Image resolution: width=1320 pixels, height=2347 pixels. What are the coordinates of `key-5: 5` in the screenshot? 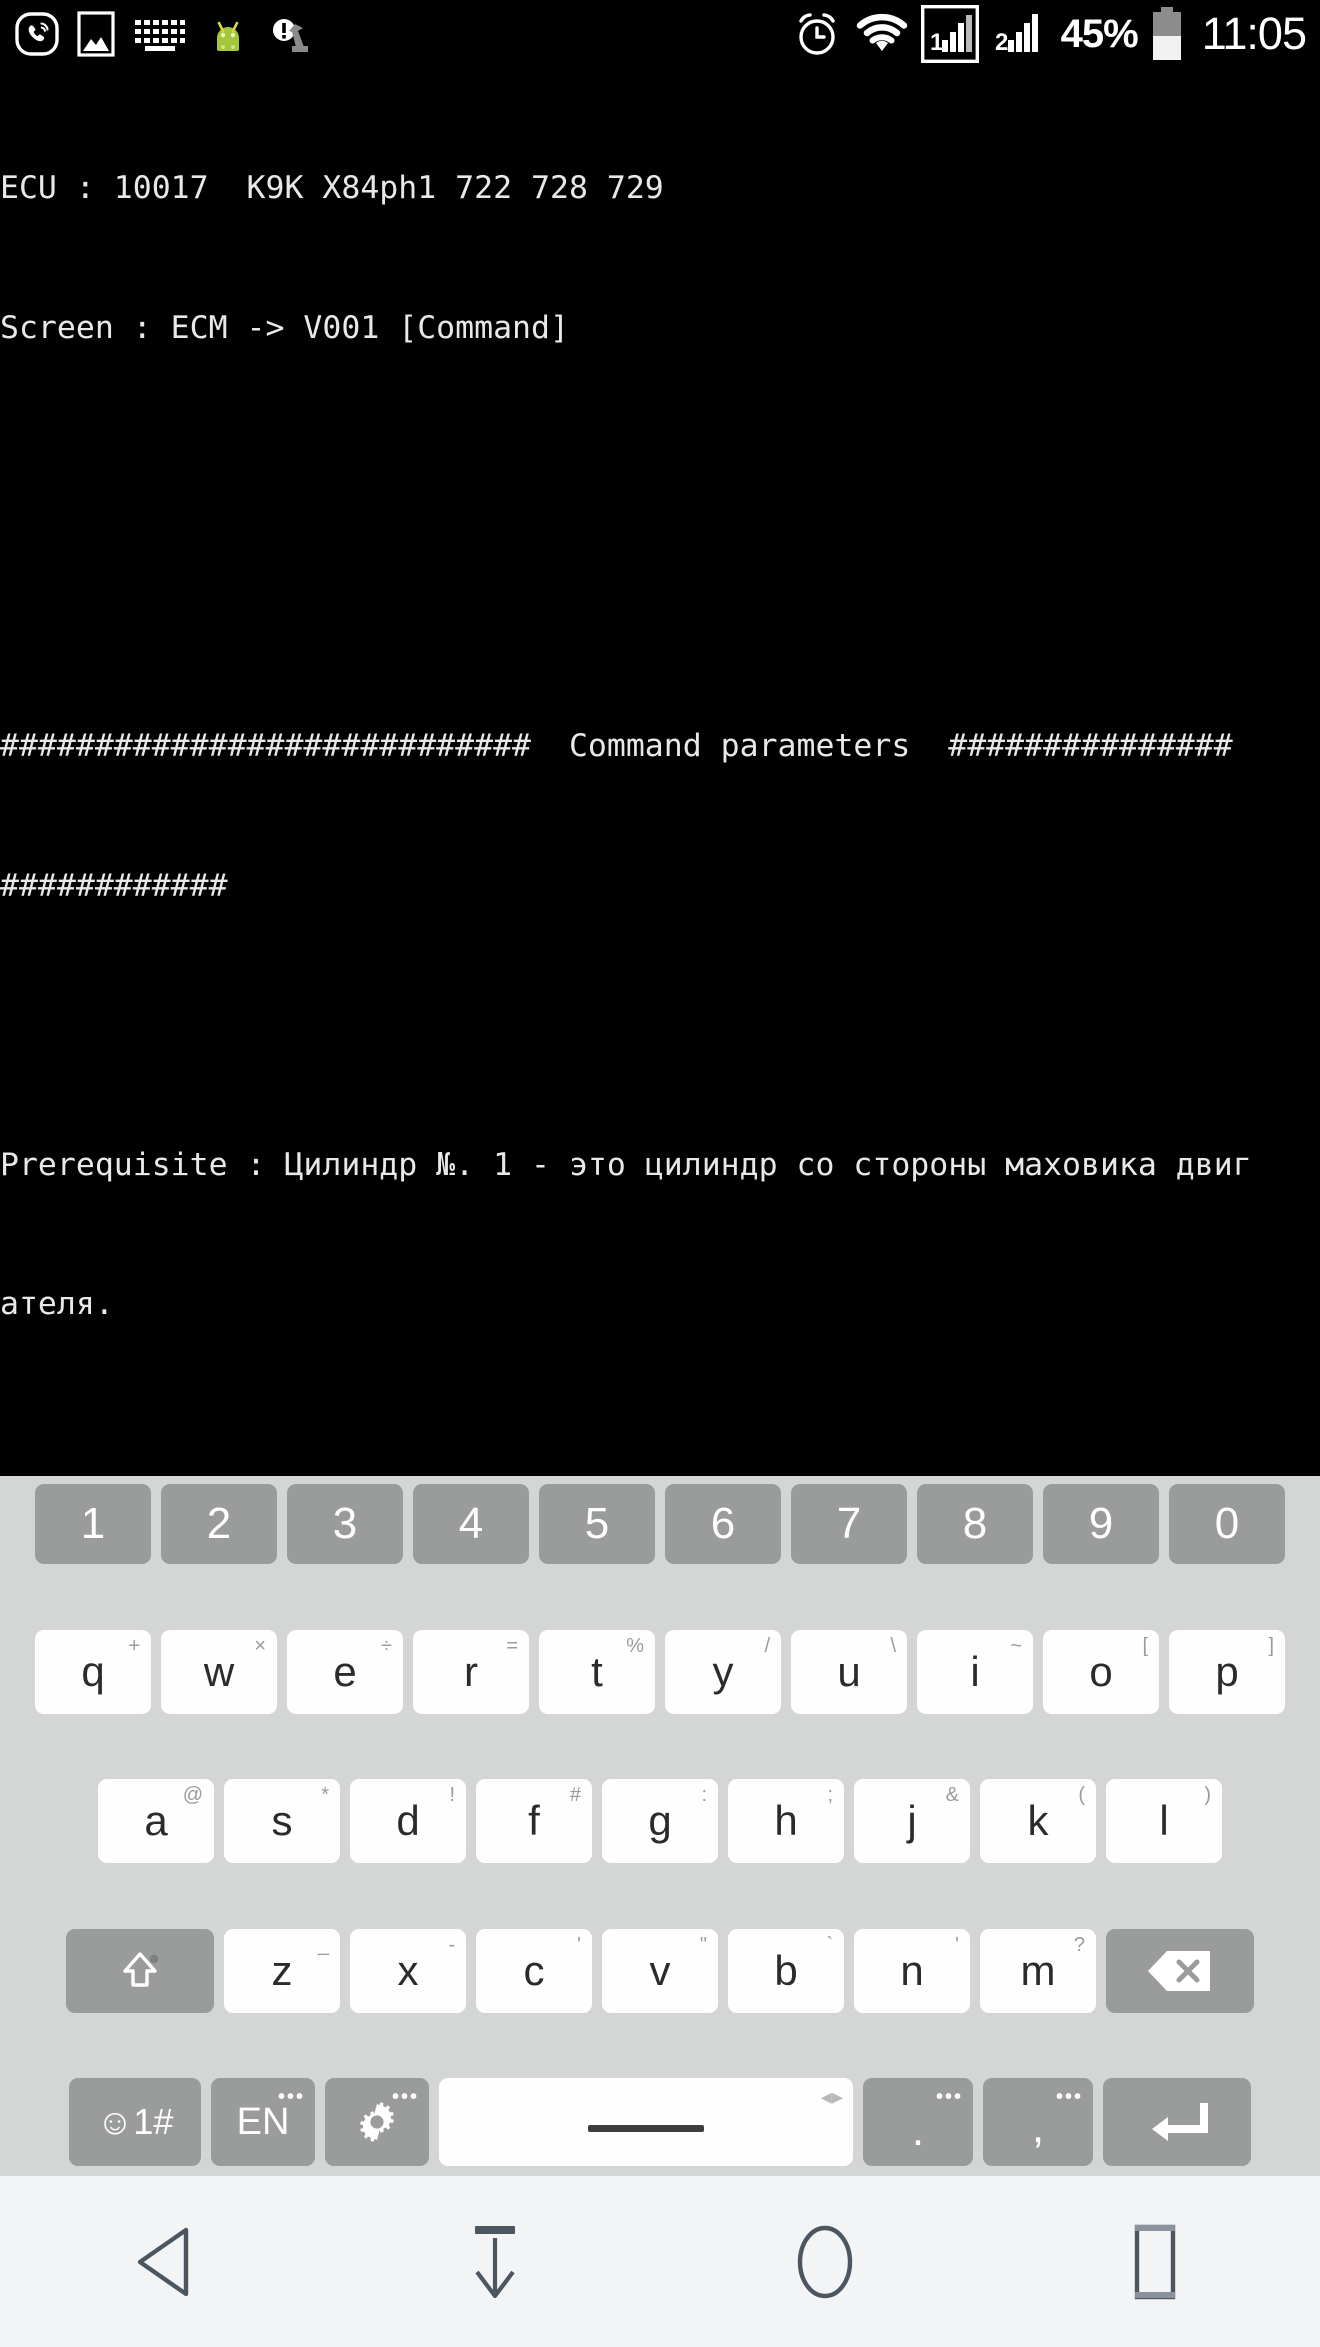 It's located at (597, 1524).